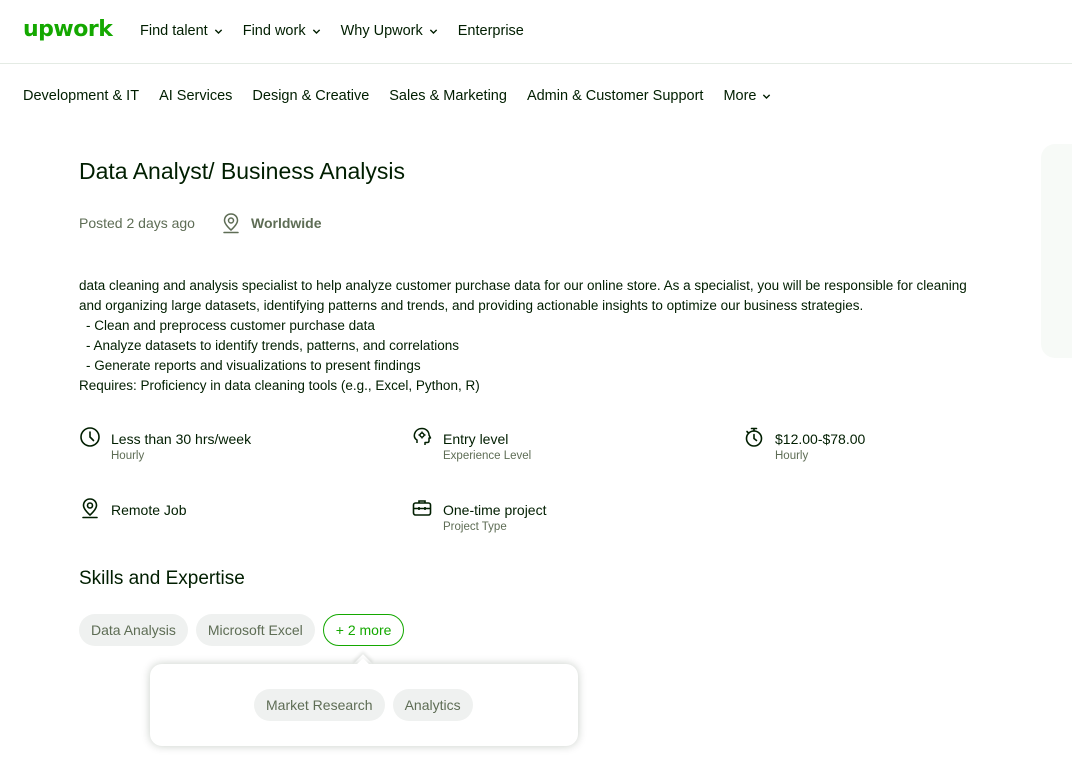 The width and height of the screenshot is (1072, 769). Describe the element at coordinates (381, 31) in the screenshot. I see `nav-label: Why Upwork` at that location.